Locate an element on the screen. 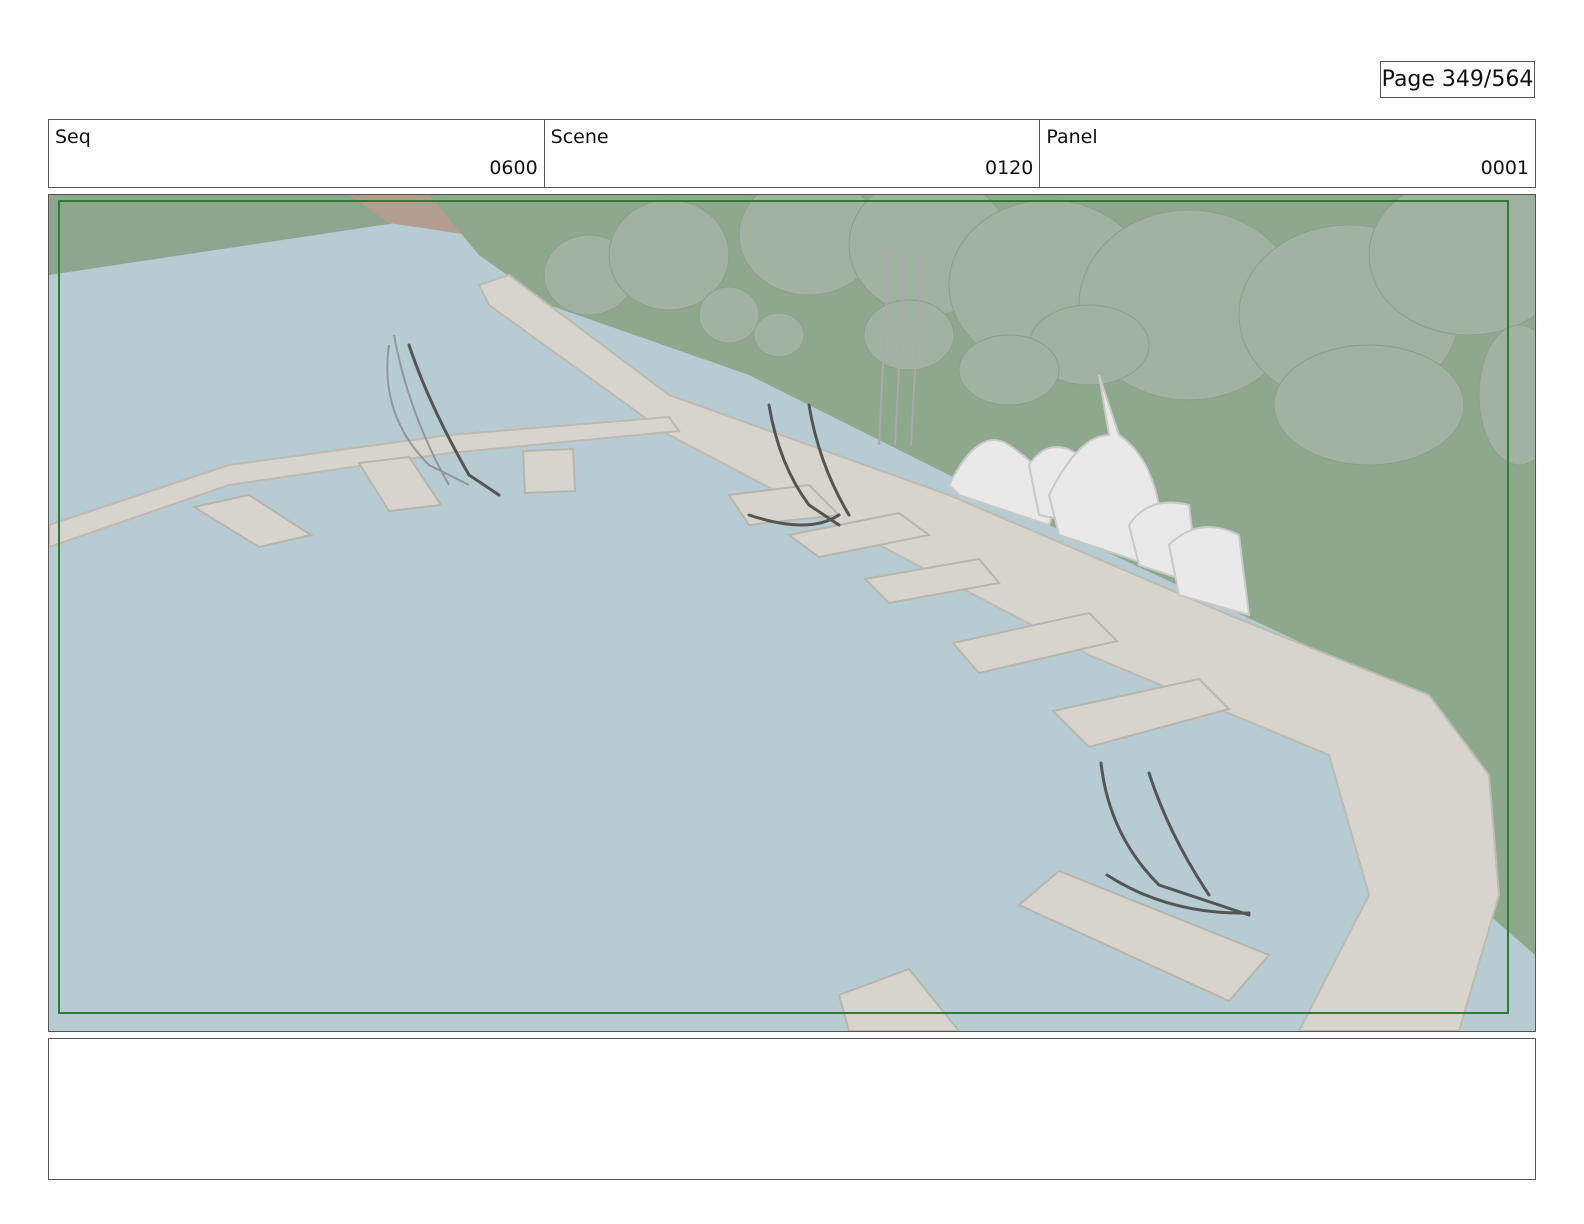 Image resolution: width=1584 pixels, height=1224 pixels. panel-label: Panel is located at coordinates (1072, 137).